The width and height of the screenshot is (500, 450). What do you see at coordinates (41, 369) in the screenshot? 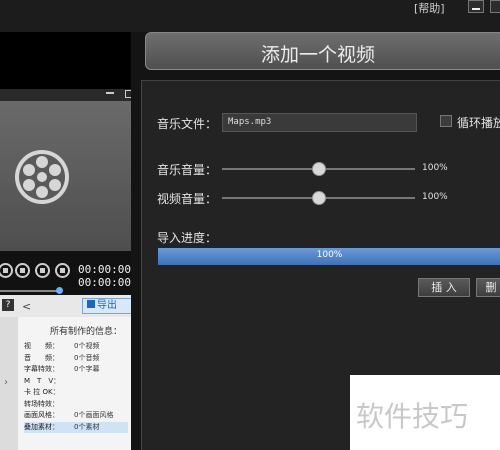
I see `info-row-label: 字幕特效：` at bounding box center [41, 369].